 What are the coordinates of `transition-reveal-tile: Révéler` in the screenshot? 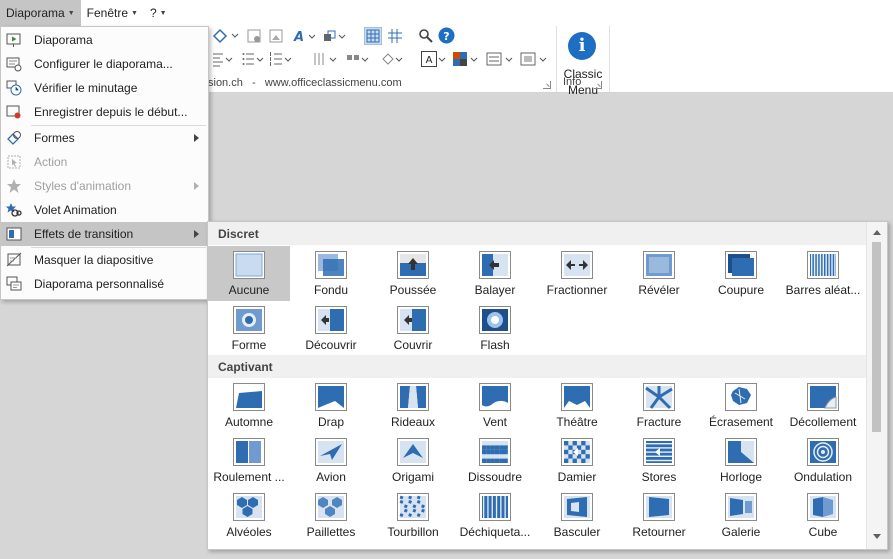 It's located at (659, 273).